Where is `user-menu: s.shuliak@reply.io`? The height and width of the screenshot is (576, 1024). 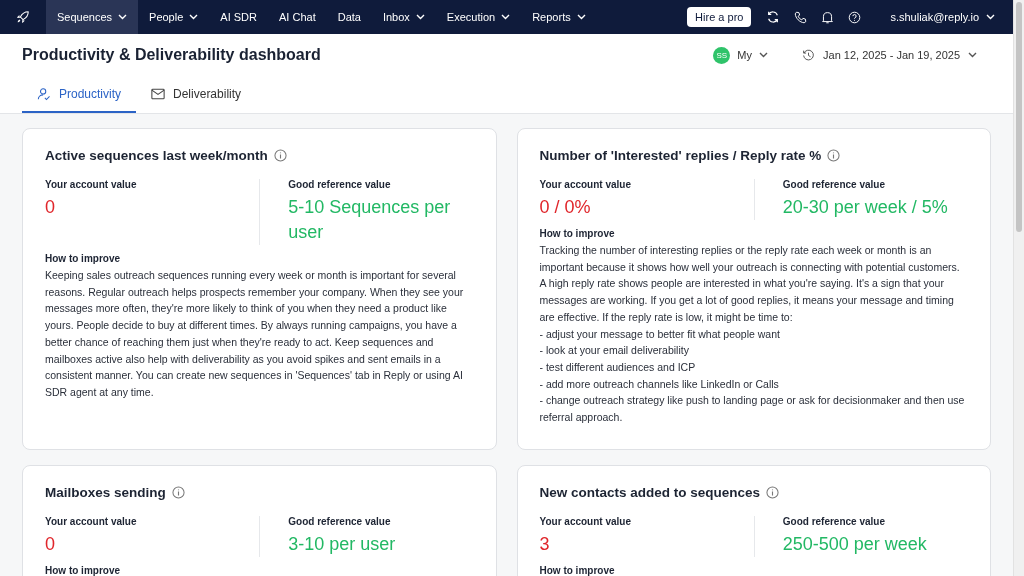
user-menu: s.shuliak@reply.io is located at coordinates (942, 17).